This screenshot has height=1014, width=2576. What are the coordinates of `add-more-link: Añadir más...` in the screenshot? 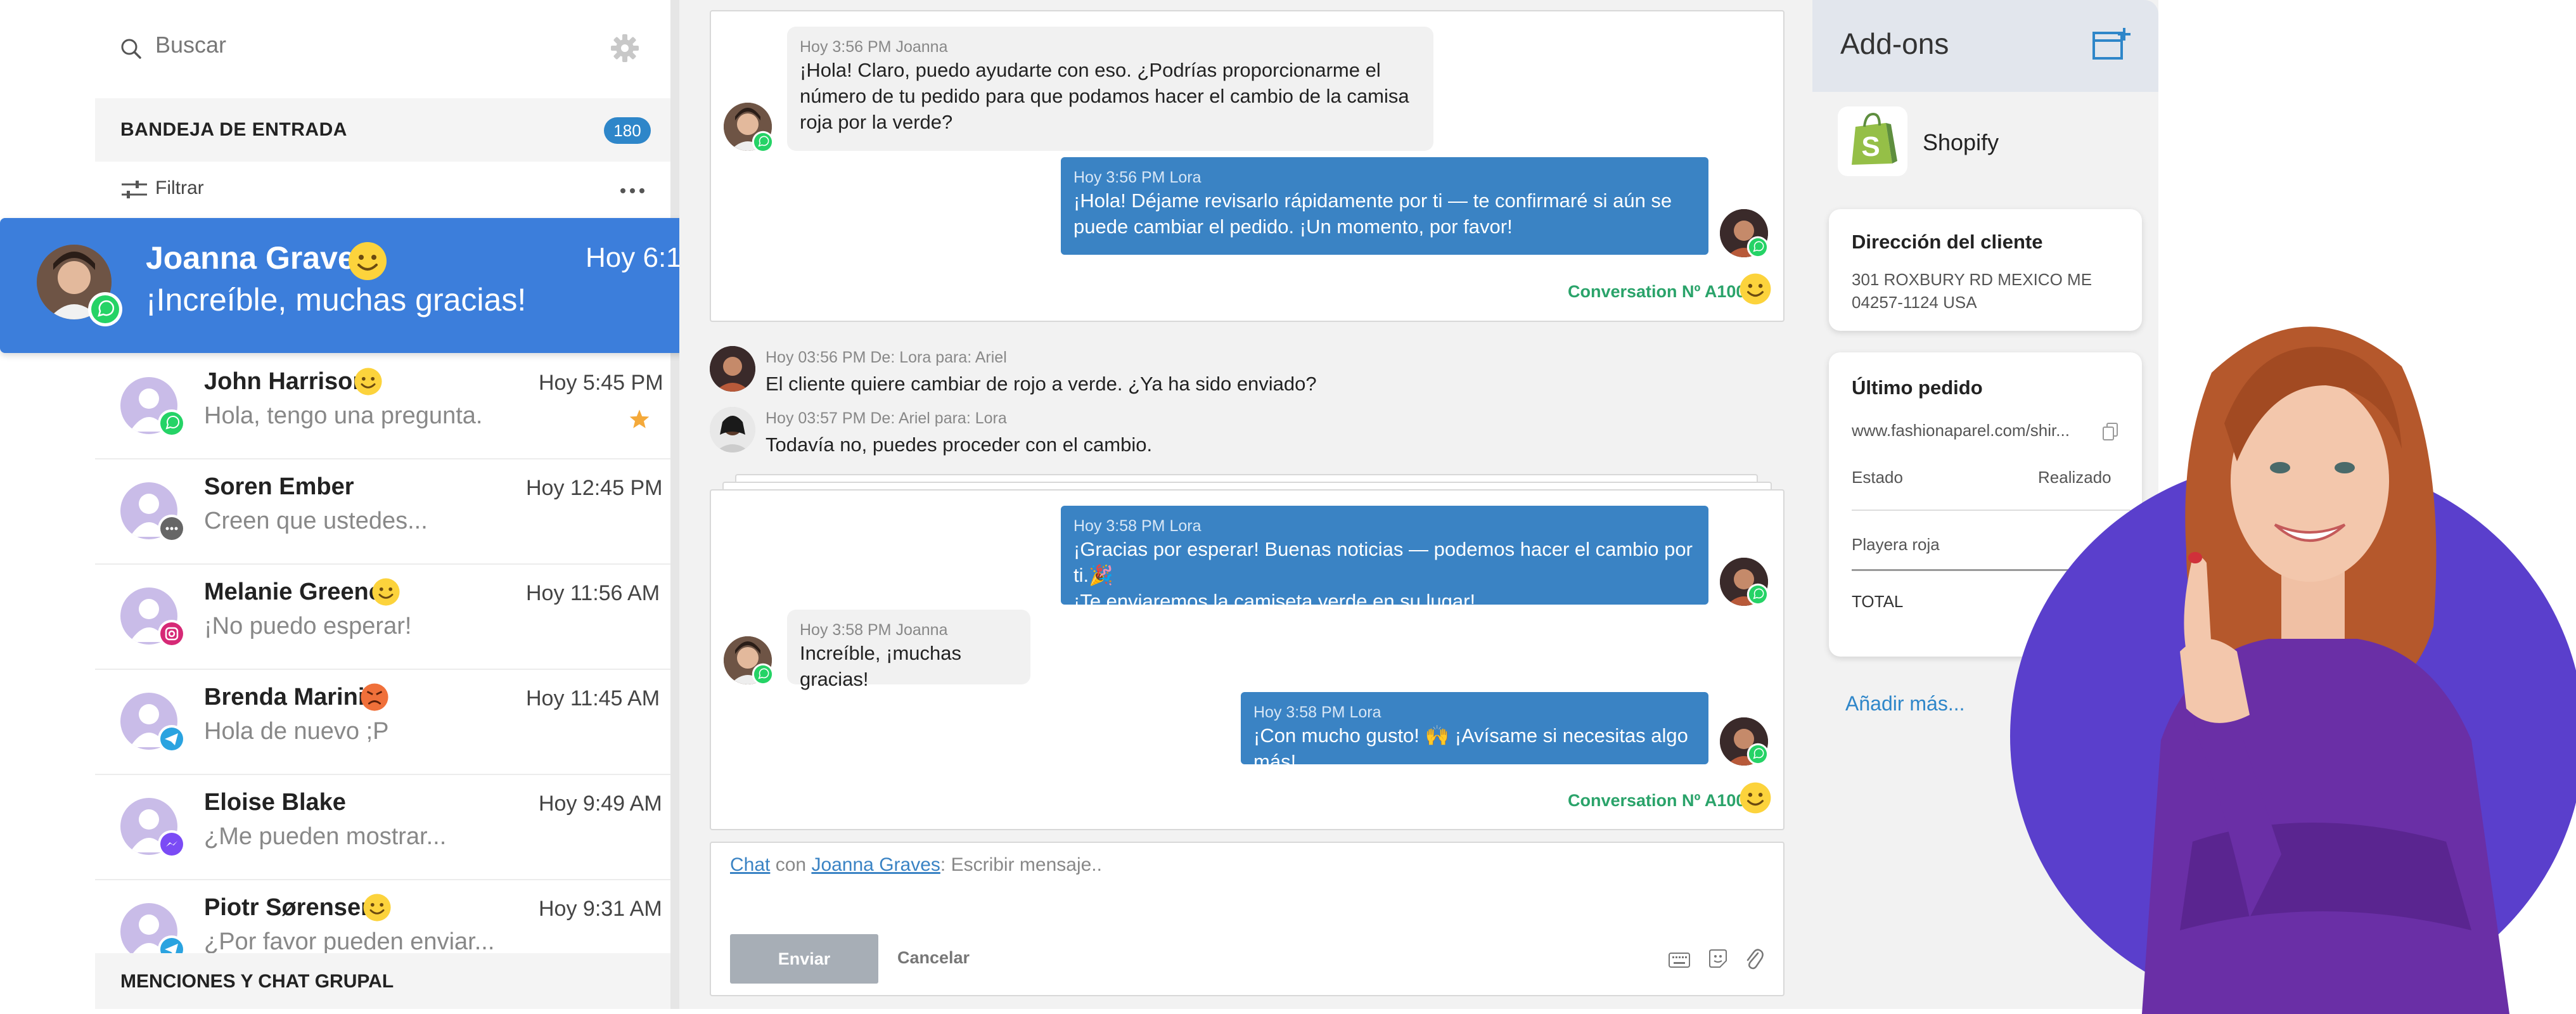 It's located at (1905, 704).